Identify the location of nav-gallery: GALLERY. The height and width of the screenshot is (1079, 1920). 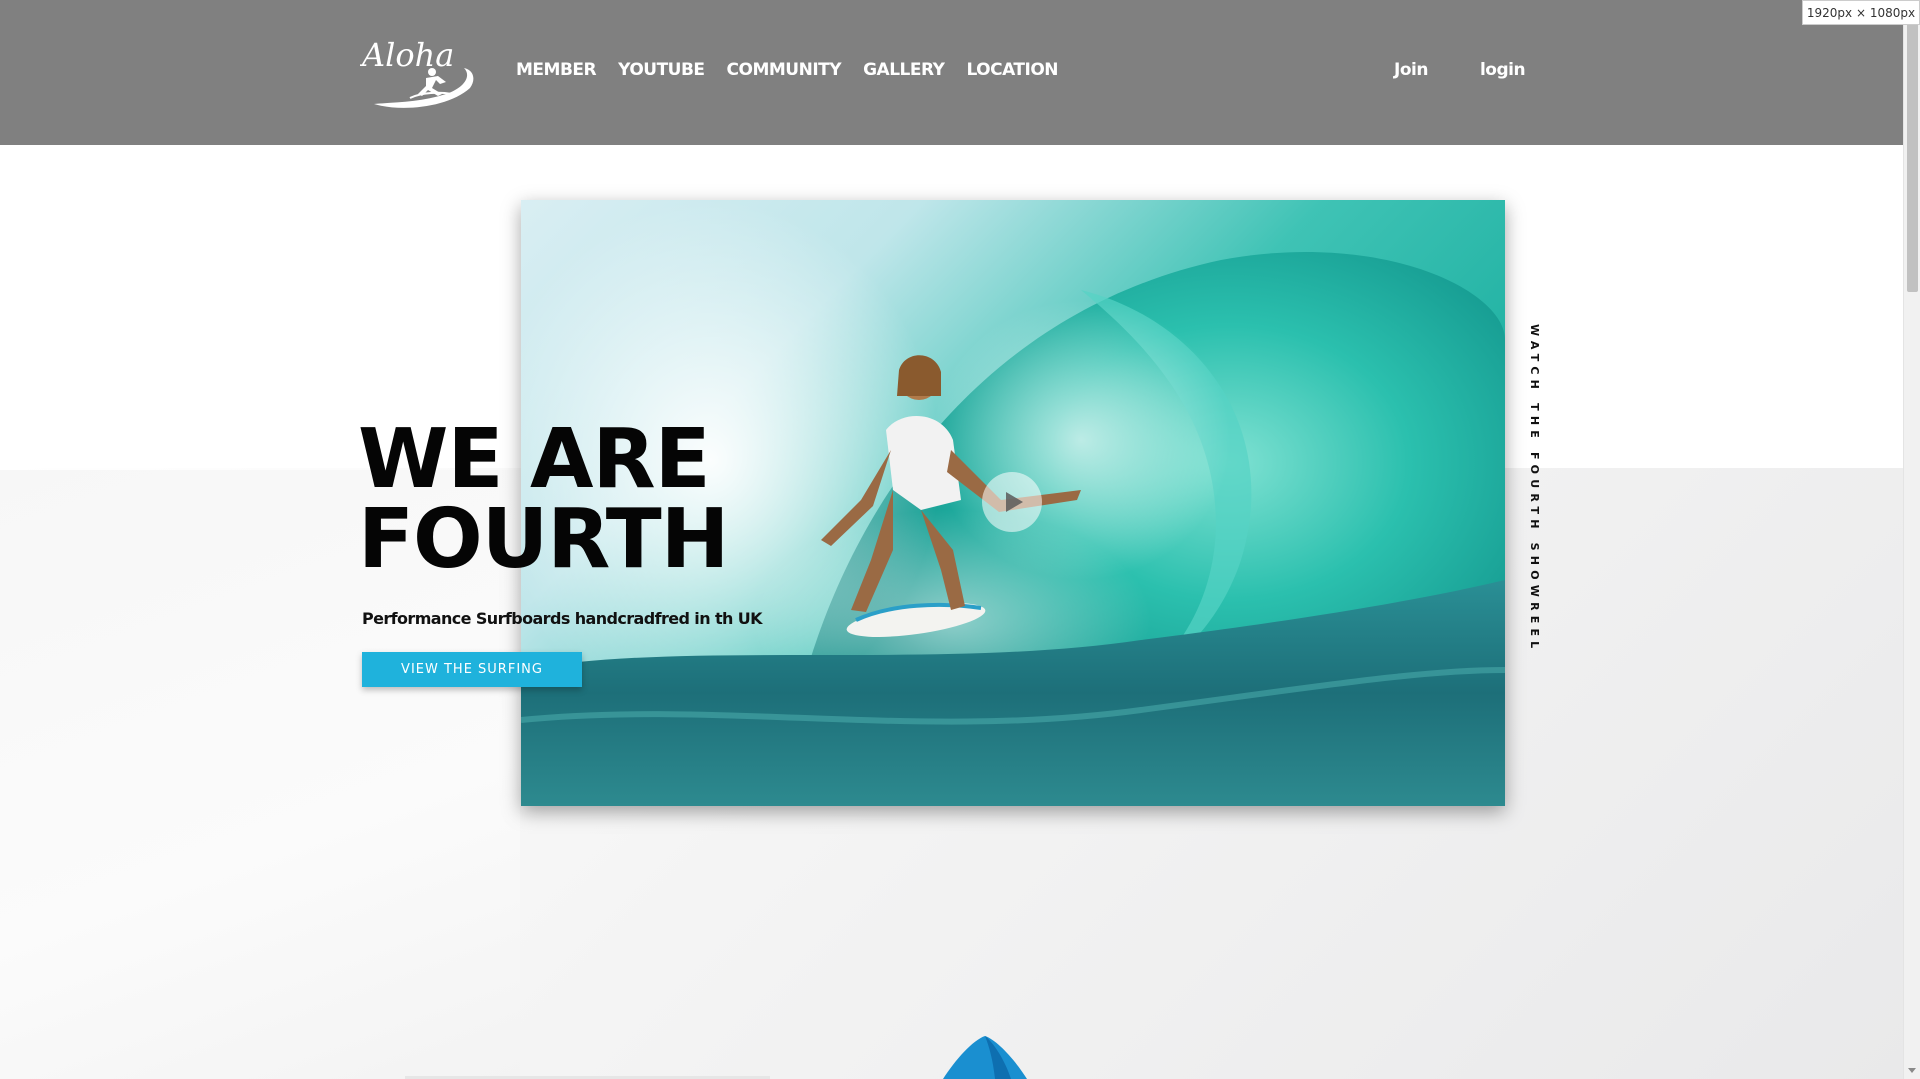
(904, 70).